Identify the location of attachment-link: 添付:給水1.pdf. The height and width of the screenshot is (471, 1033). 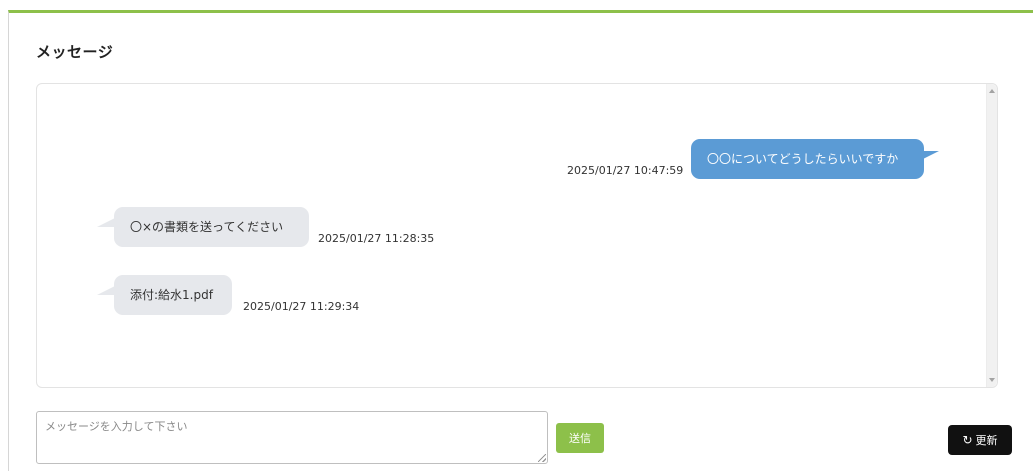
(171, 295).